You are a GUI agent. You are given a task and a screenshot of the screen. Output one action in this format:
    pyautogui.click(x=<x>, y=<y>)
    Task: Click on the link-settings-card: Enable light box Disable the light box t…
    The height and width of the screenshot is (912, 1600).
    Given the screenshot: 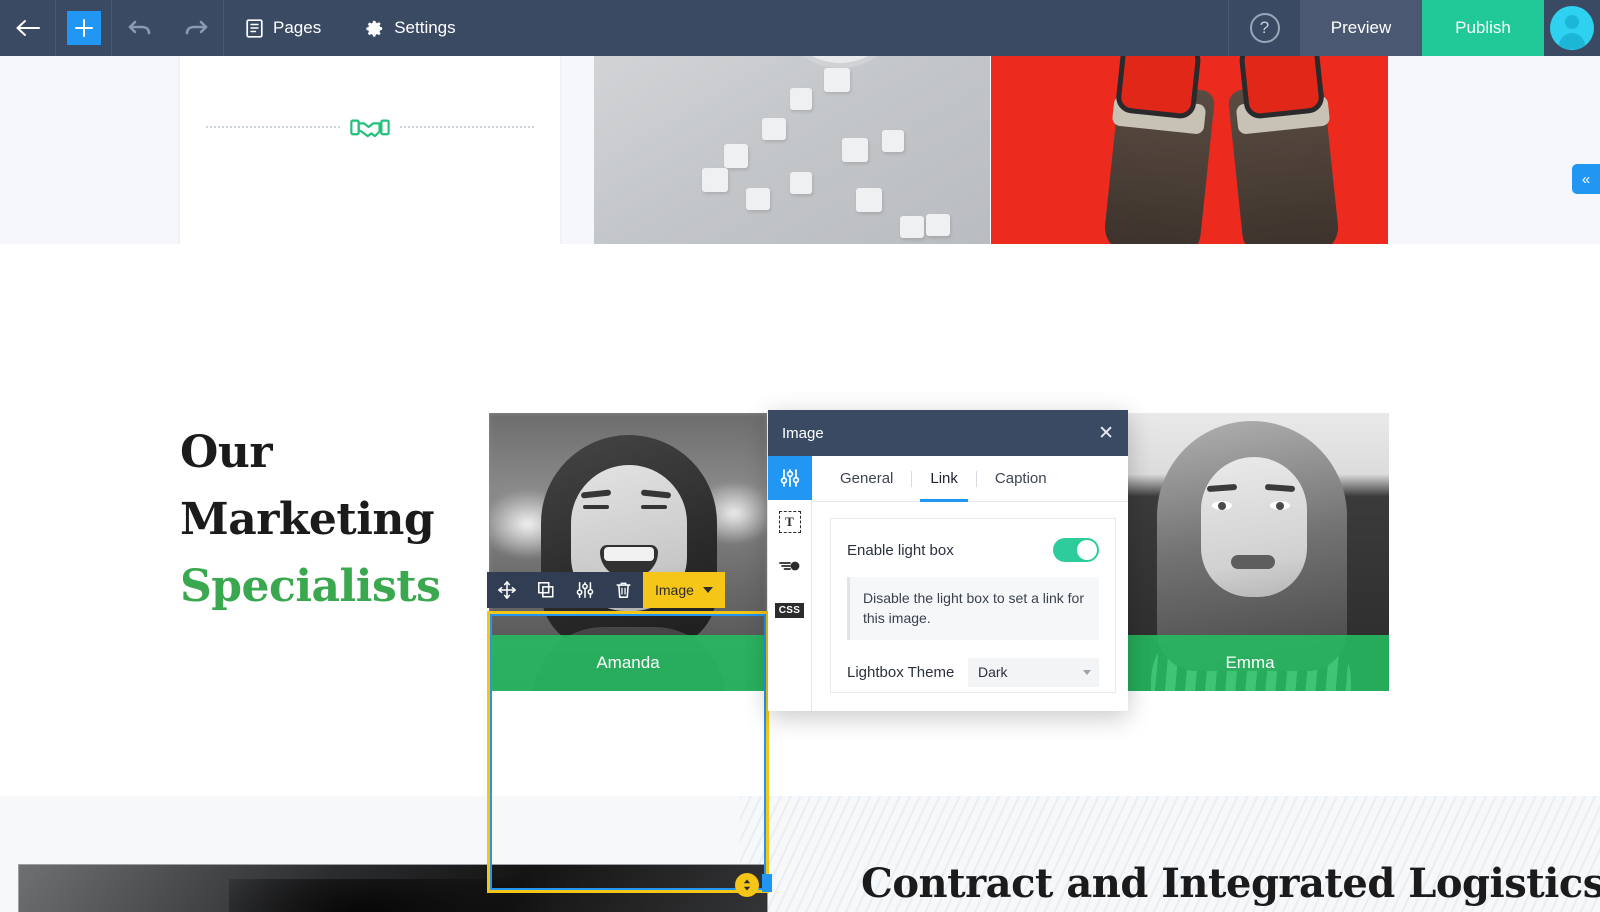 What is the action you would take?
    pyautogui.click(x=973, y=605)
    